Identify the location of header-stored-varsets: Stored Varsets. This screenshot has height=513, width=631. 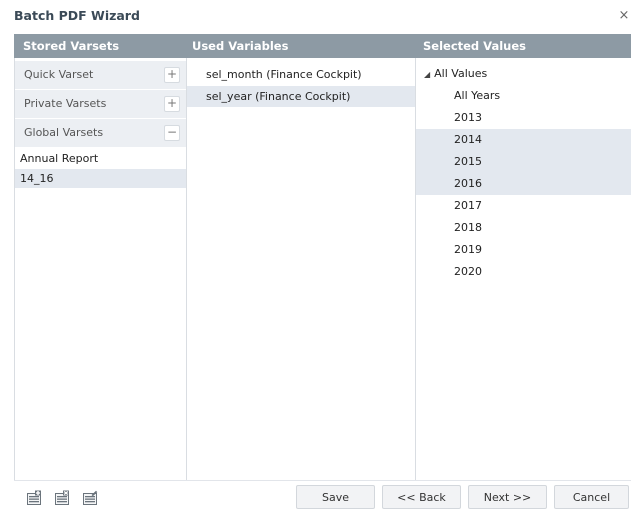
(100, 46).